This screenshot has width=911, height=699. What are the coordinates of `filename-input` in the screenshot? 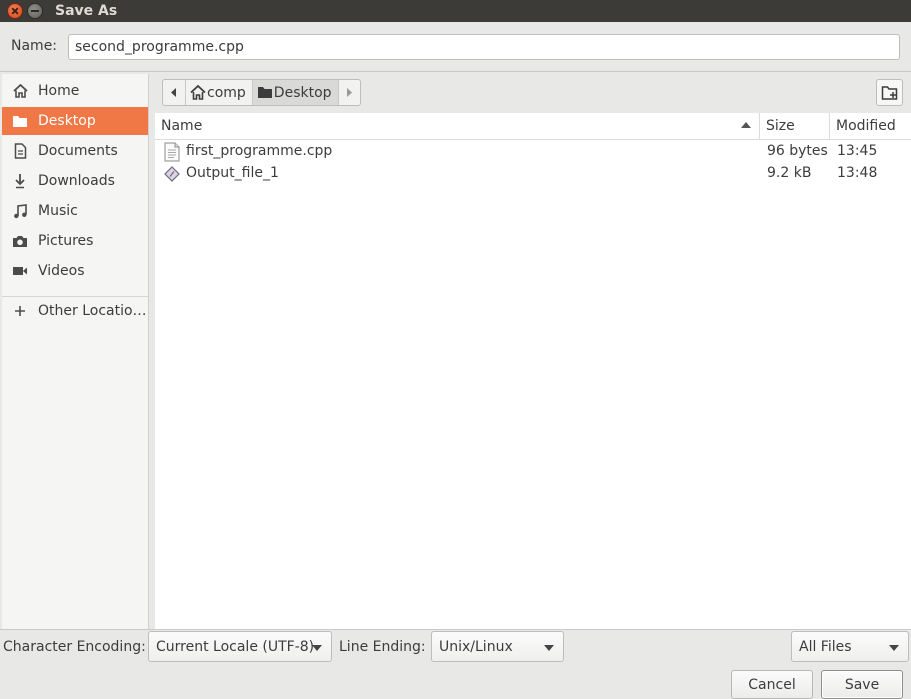 It's located at (484, 47).